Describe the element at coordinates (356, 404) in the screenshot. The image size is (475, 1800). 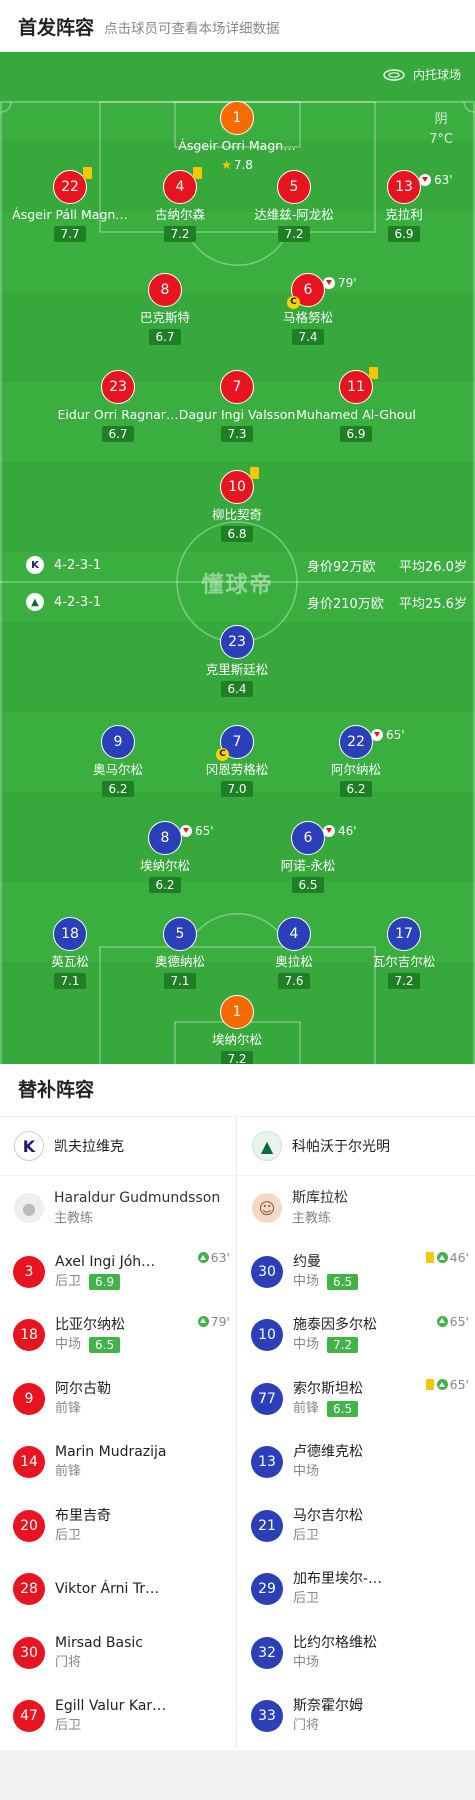
I see `home-player: 11 Muhamed Al-Ghoul 6.9` at that location.